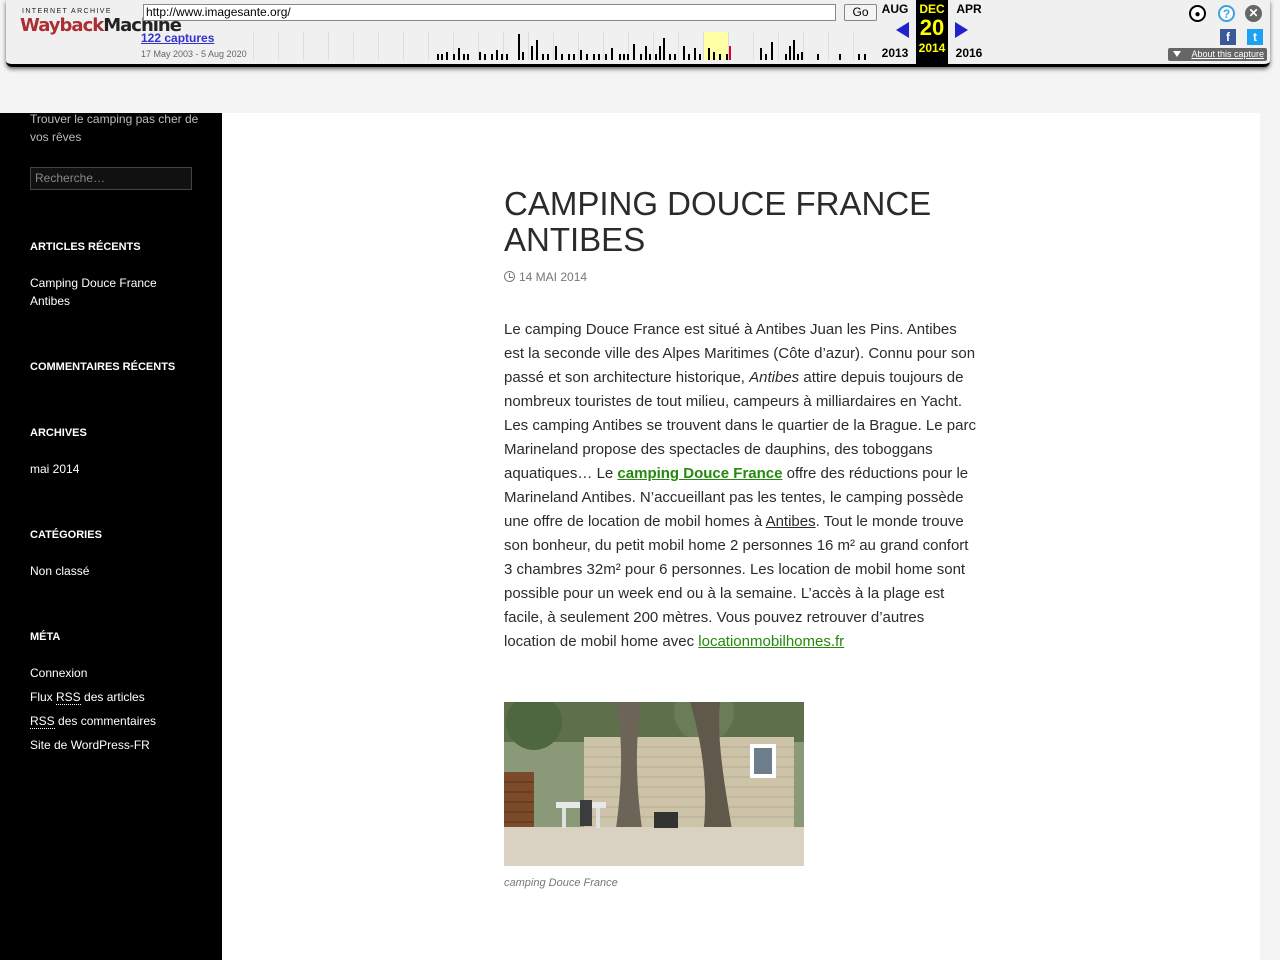  I want to click on category-link: Non classé, so click(110, 571).